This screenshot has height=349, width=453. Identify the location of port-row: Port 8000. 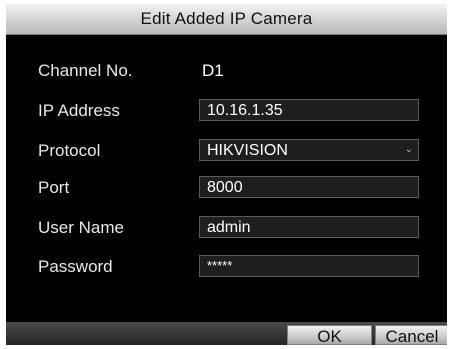
(226, 188).